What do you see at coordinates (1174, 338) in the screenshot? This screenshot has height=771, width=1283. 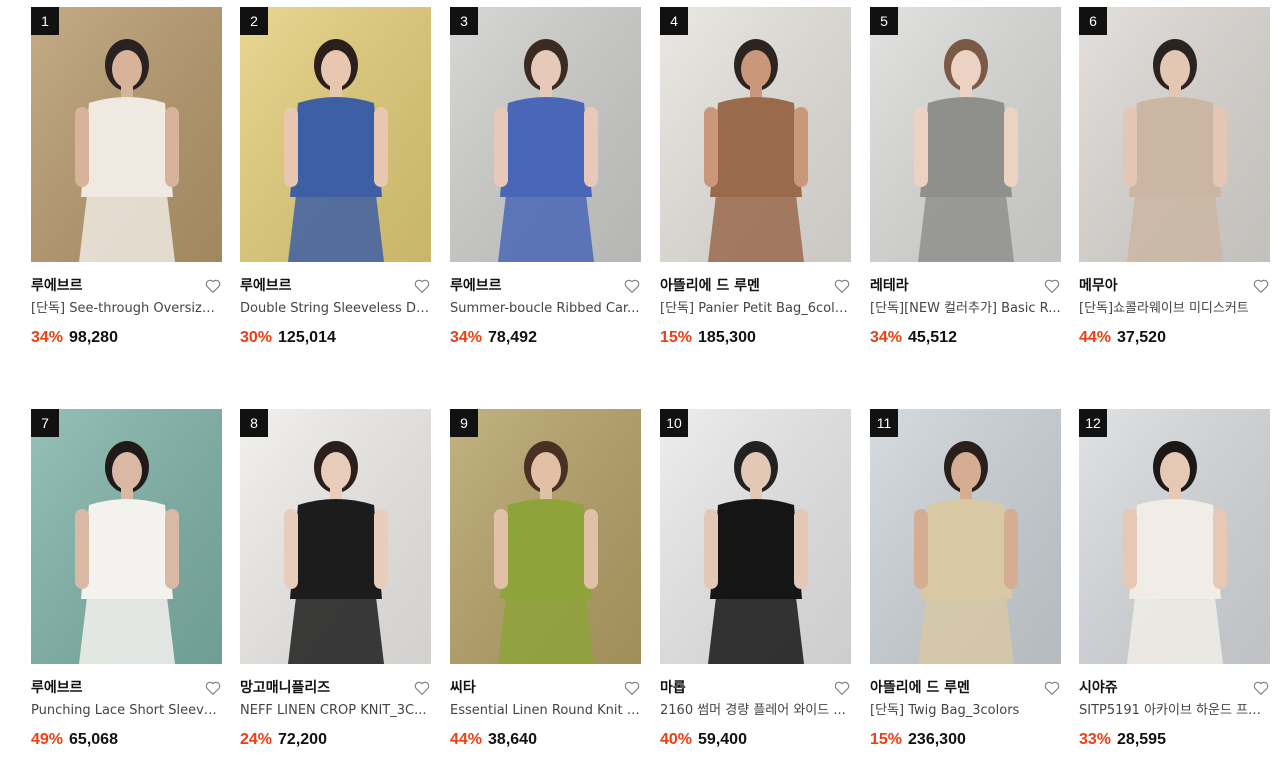 I see `price-row: 44% 37,520` at bounding box center [1174, 338].